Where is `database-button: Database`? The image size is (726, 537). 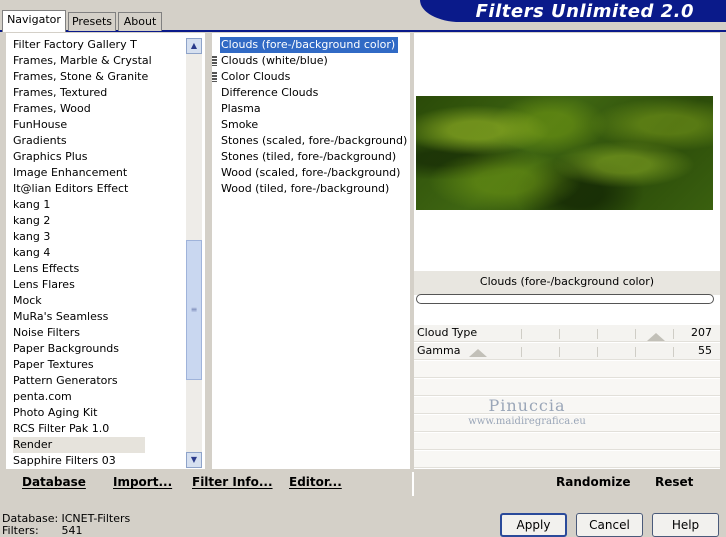 database-button: Database is located at coordinates (54, 482).